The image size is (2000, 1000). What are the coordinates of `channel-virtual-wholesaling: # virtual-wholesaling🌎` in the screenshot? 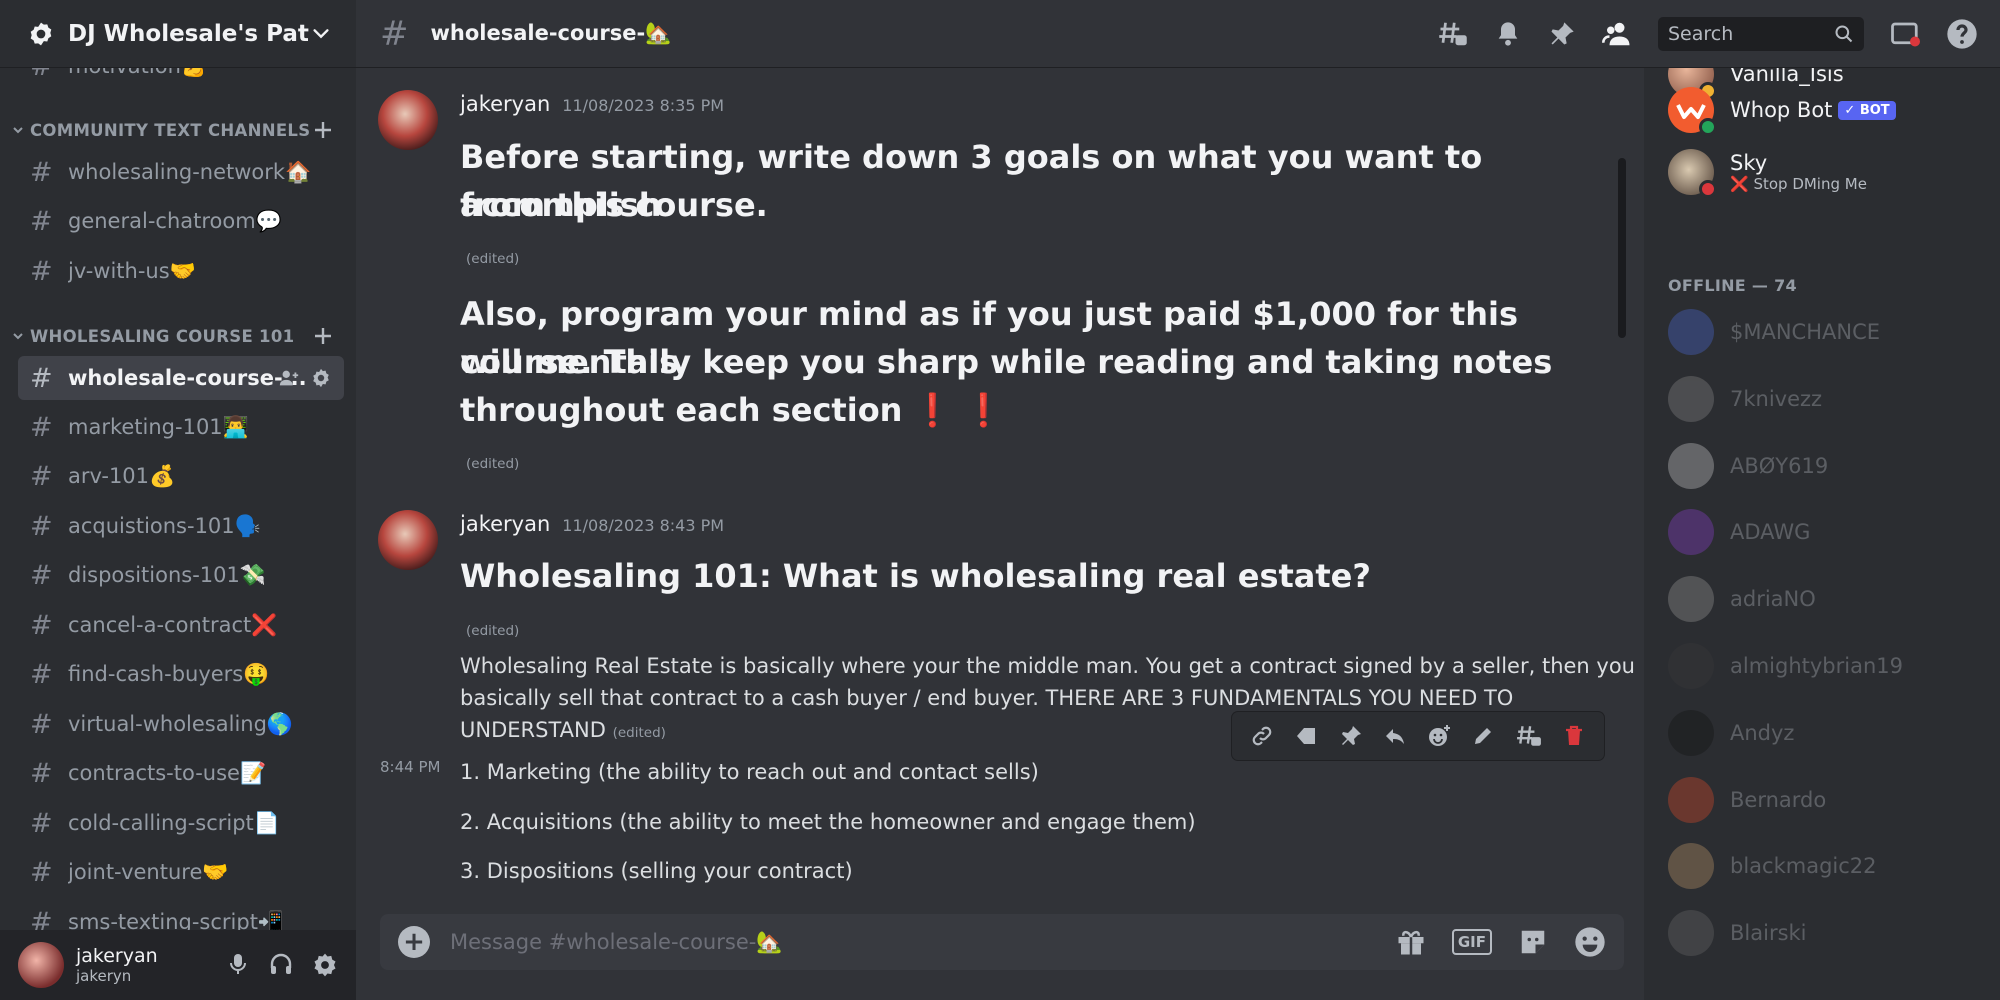 It's located at (181, 724).